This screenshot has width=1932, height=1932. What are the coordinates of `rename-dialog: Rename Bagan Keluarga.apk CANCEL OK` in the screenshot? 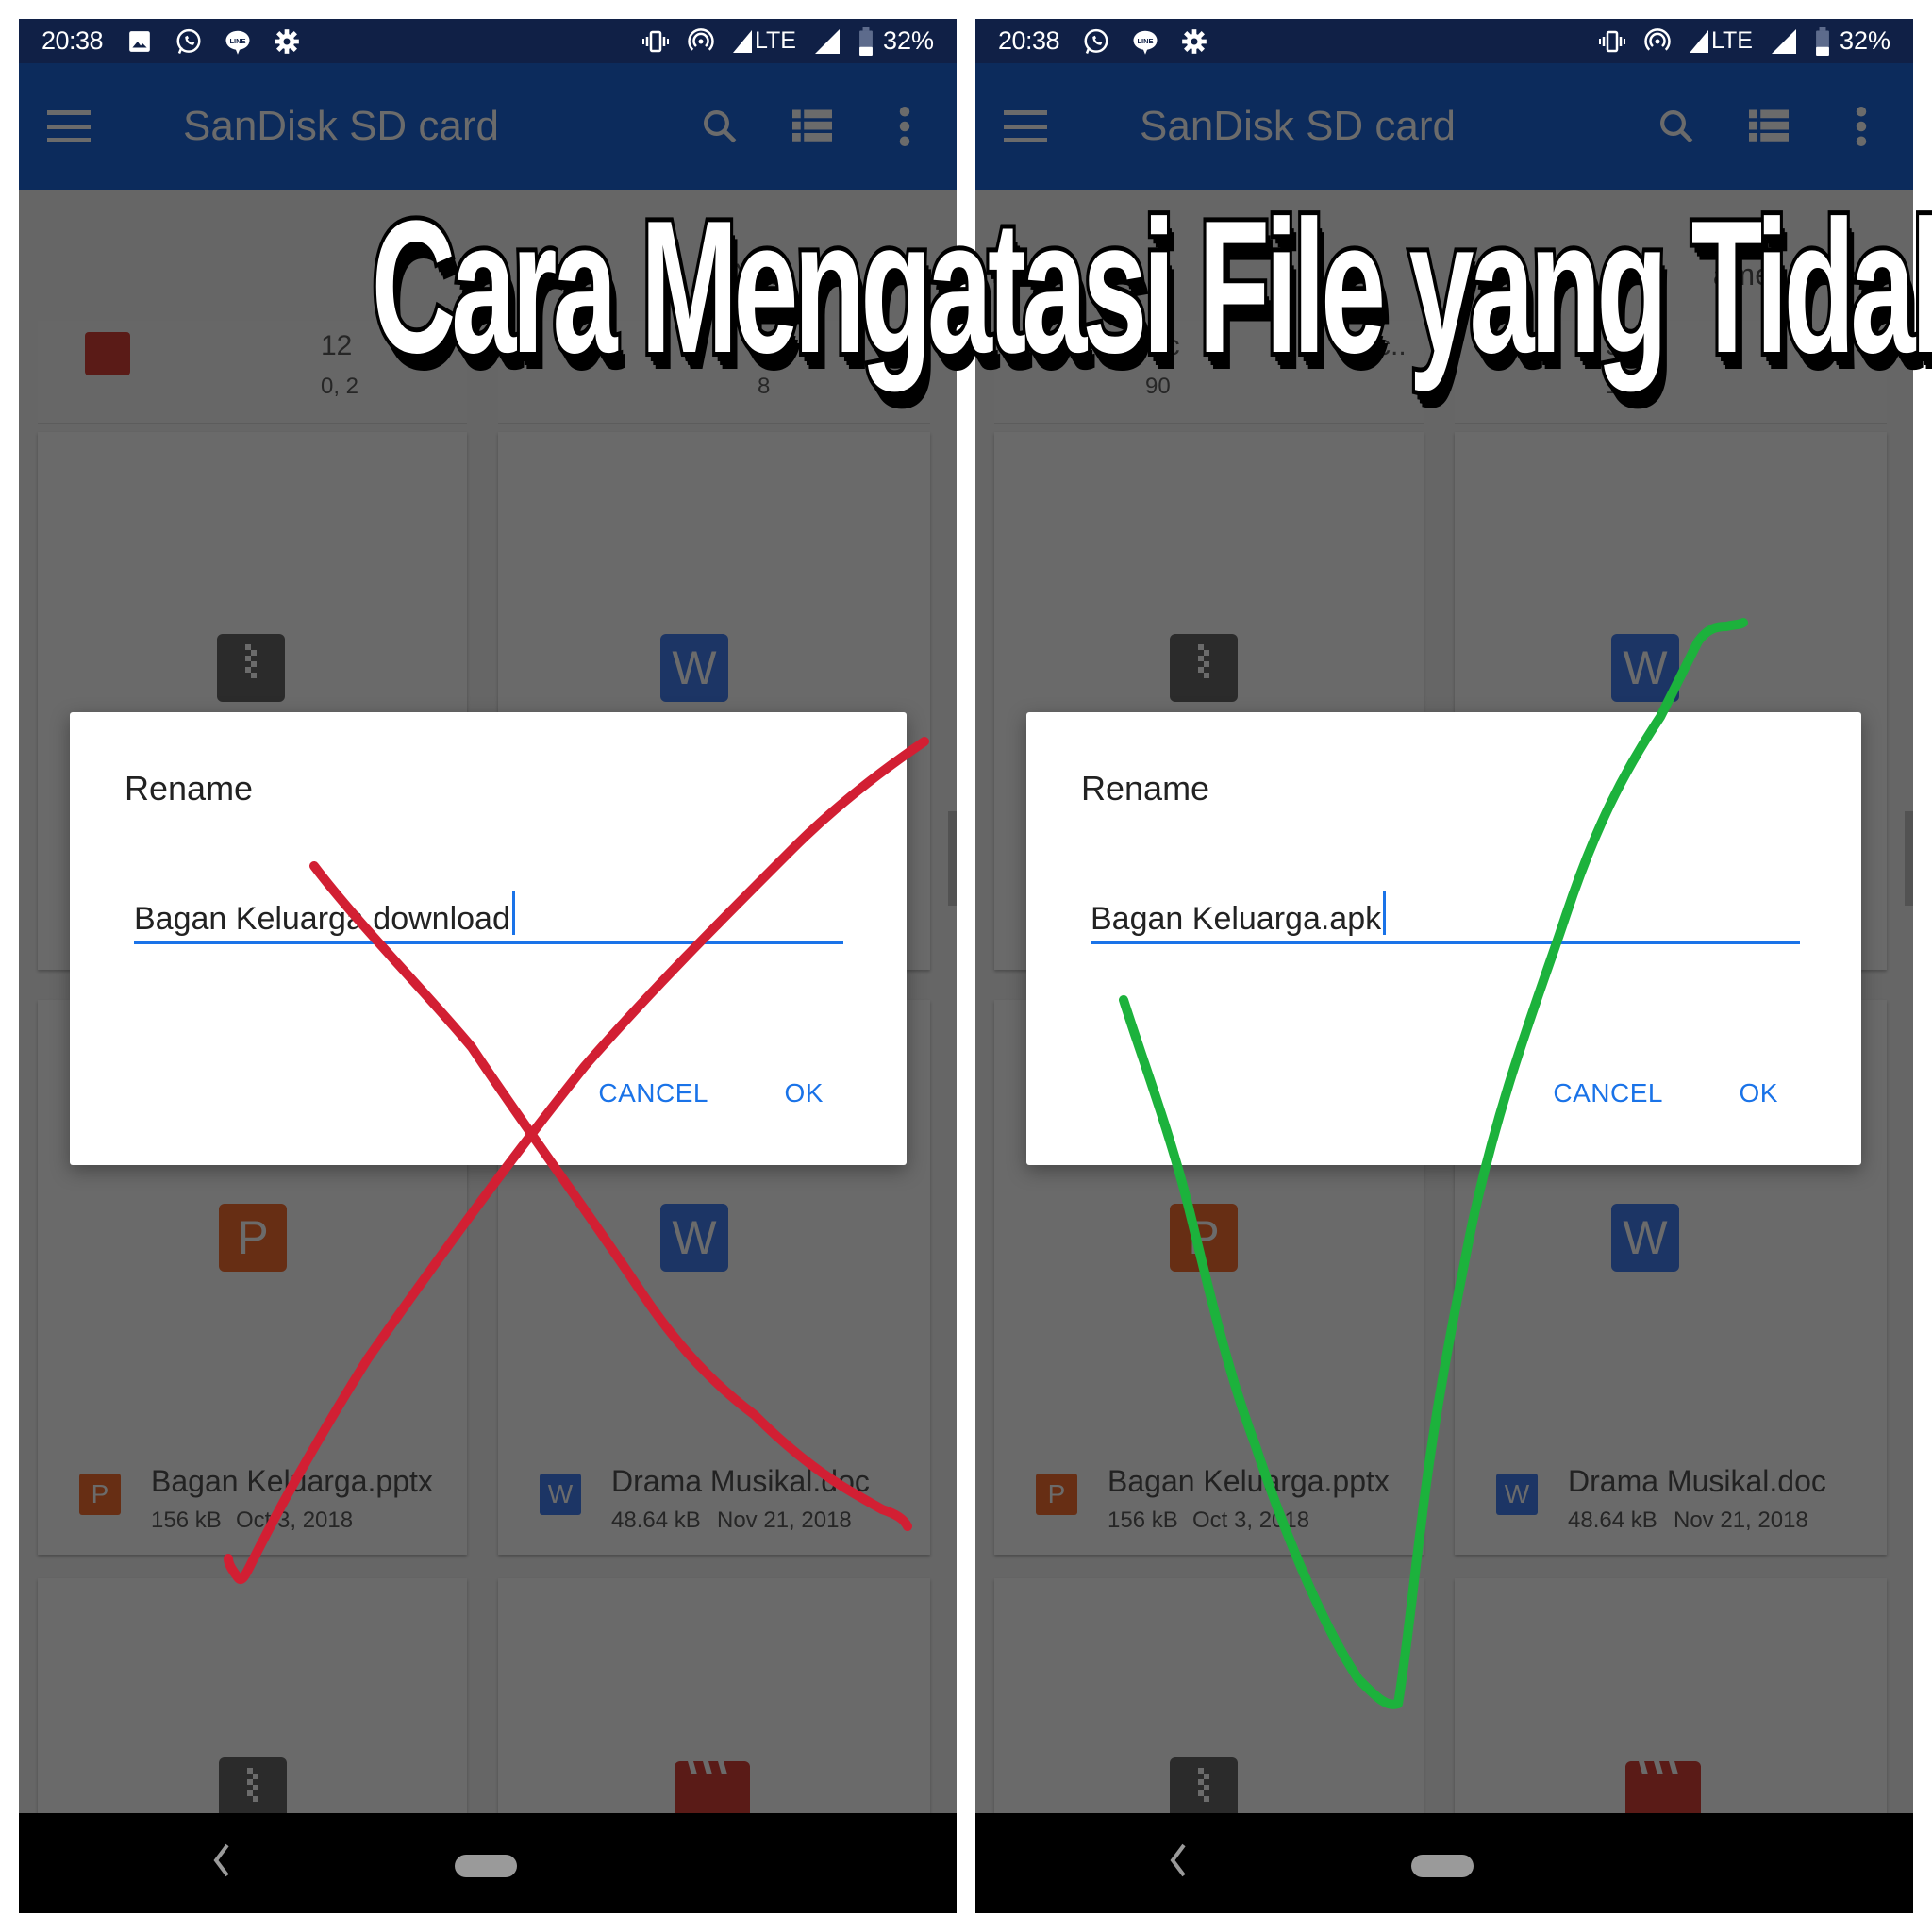 It's located at (1444, 938).